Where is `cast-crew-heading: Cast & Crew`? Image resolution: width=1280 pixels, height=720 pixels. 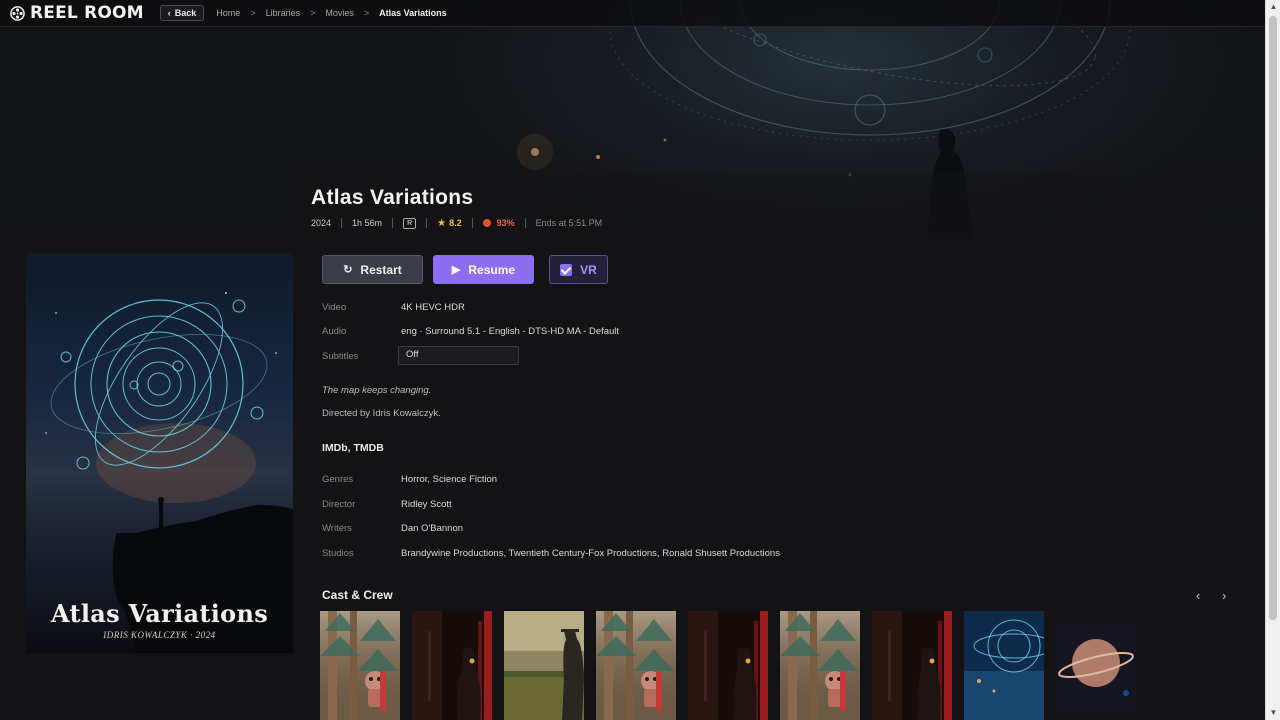 cast-crew-heading: Cast & Crew is located at coordinates (357, 595).